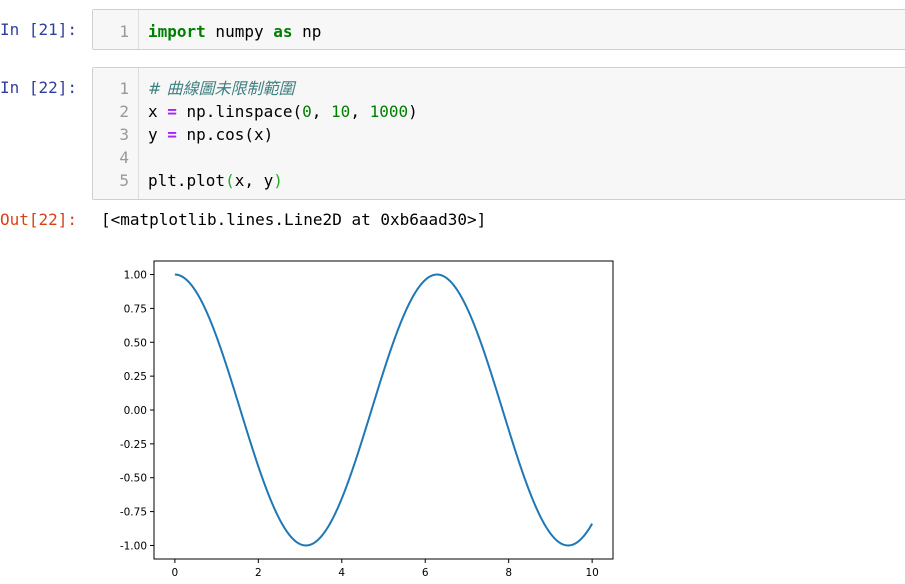  What do you see at coordinates (175, 573) in the screenshot?
I see `x-tick-label: 0` at bounding box center [175, 573].